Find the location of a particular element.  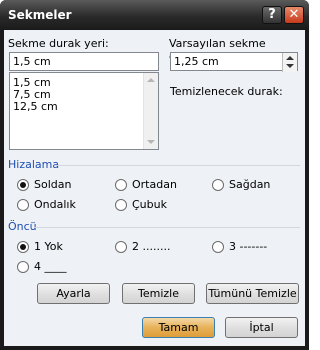

alignment-decimal-radio is located at coordinates (23, 205).